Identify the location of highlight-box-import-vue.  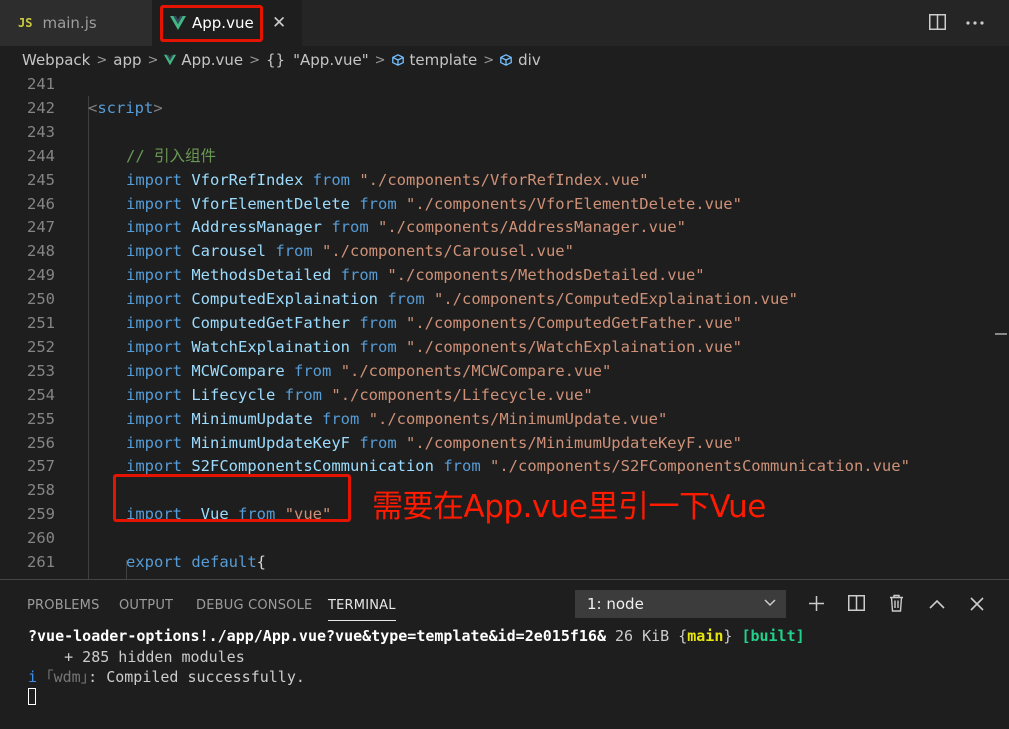
(232, 498).